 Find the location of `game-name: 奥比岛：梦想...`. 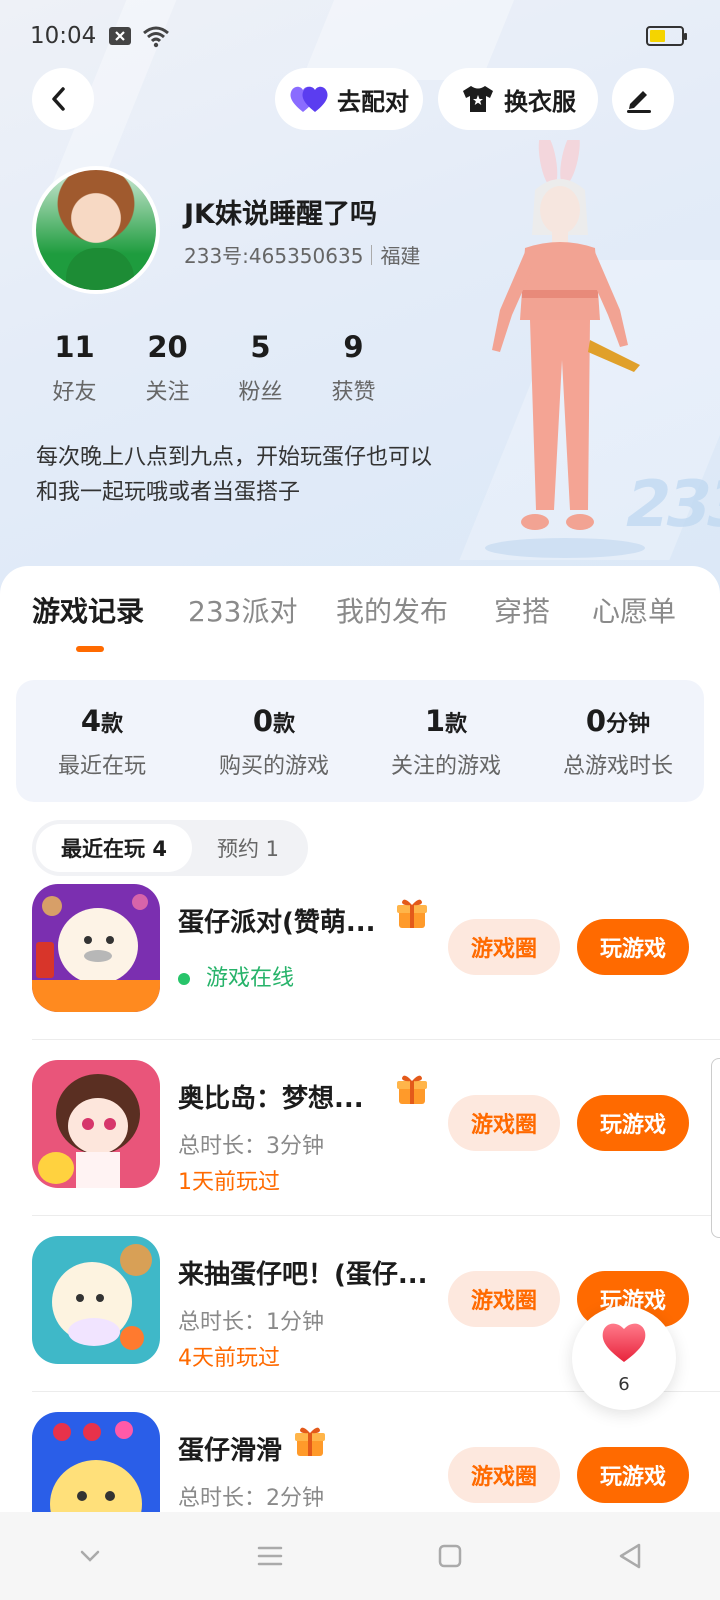

game-name: 奥比岛：梦想... is located at coordinates (271, 1099).